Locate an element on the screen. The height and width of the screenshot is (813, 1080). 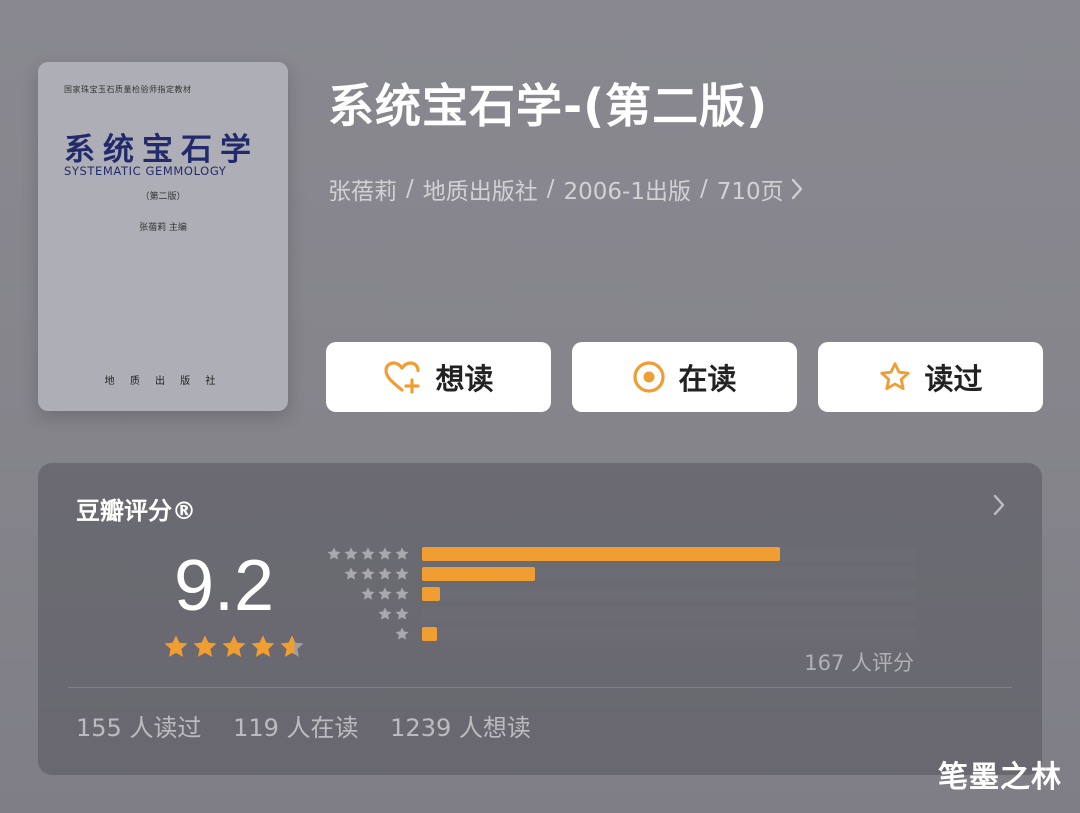
star-outline-icon is located at coordinates (895, 377).